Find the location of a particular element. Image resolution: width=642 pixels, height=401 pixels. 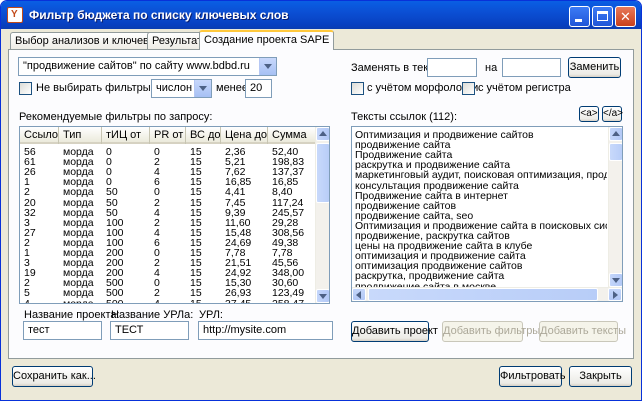

metric-select: числон ссылок is located at coordinates (181, 88).